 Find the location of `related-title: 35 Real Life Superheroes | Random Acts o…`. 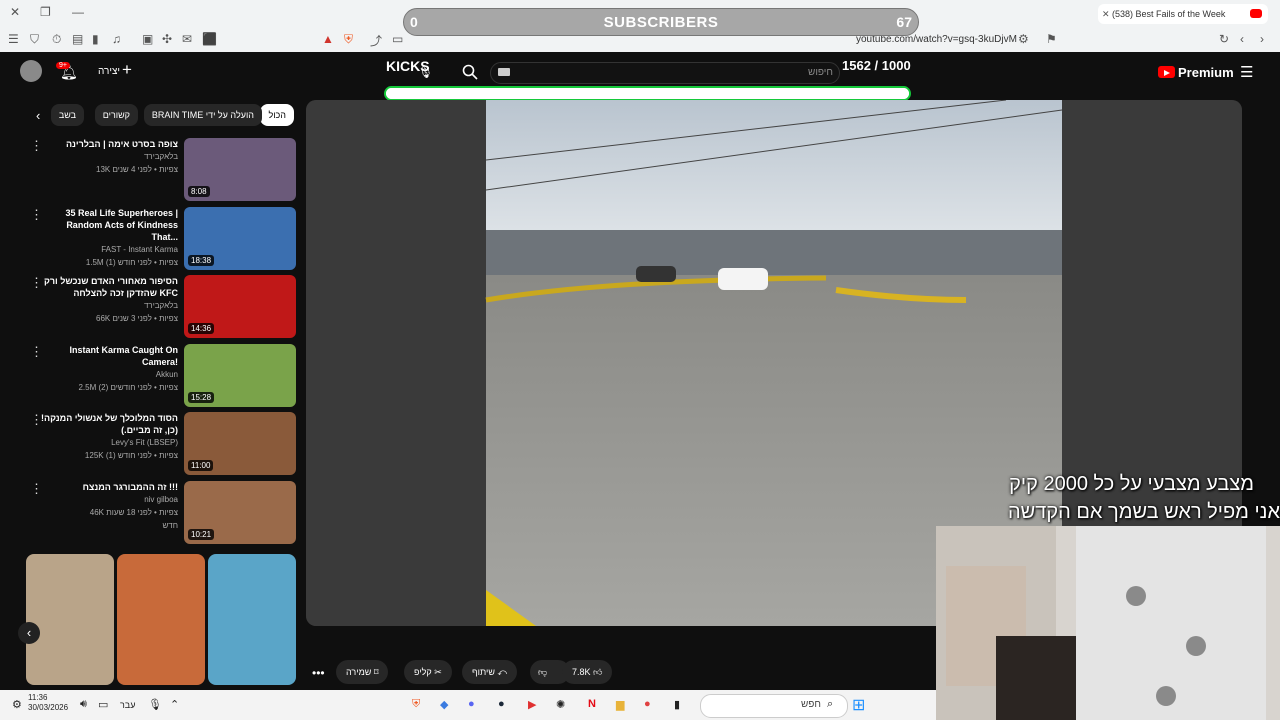

related-title: 35 Real Life Superheroes | Random Acts o… is located at coordinates (121, 224).